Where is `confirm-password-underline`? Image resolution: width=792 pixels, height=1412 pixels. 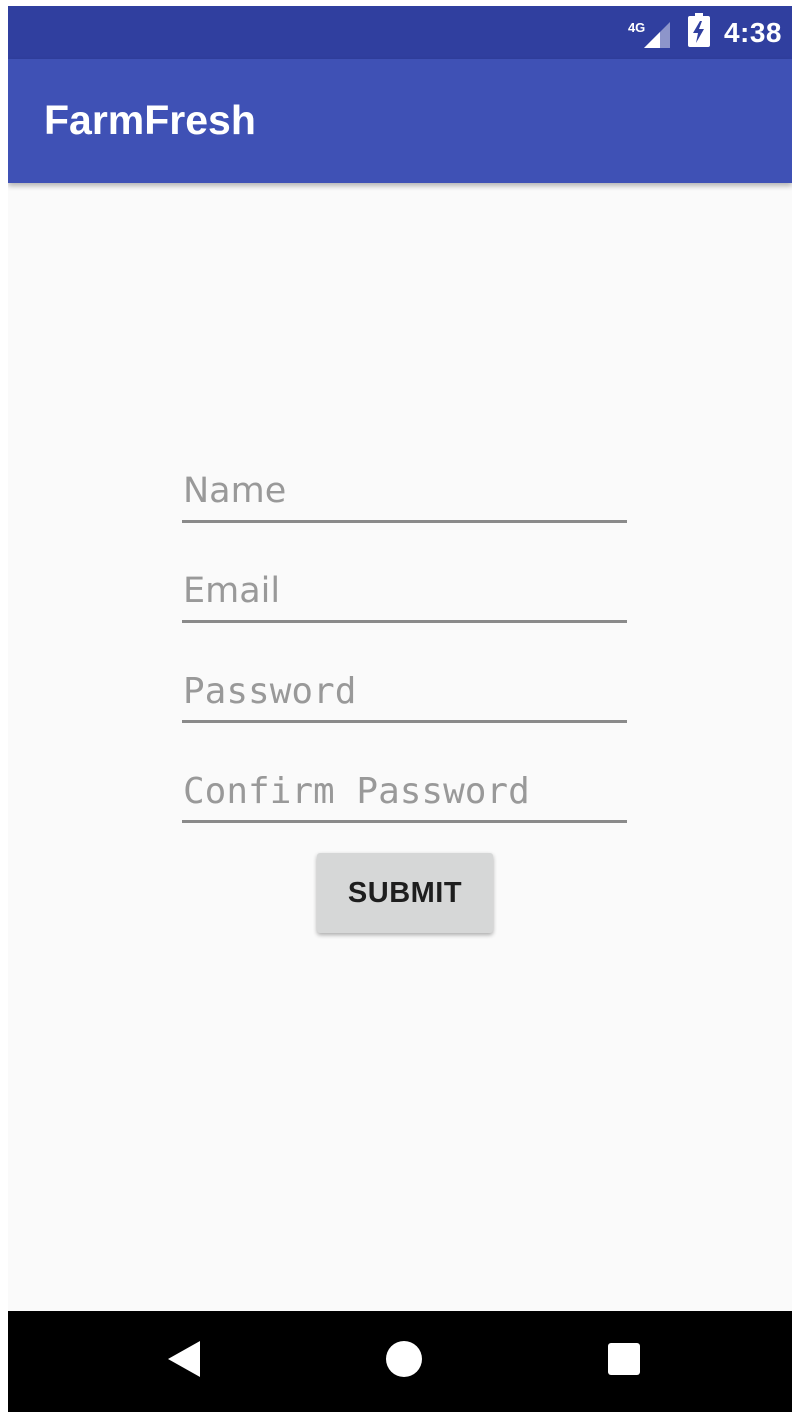
confirm-password-underline is located at coordinates (404, 821).